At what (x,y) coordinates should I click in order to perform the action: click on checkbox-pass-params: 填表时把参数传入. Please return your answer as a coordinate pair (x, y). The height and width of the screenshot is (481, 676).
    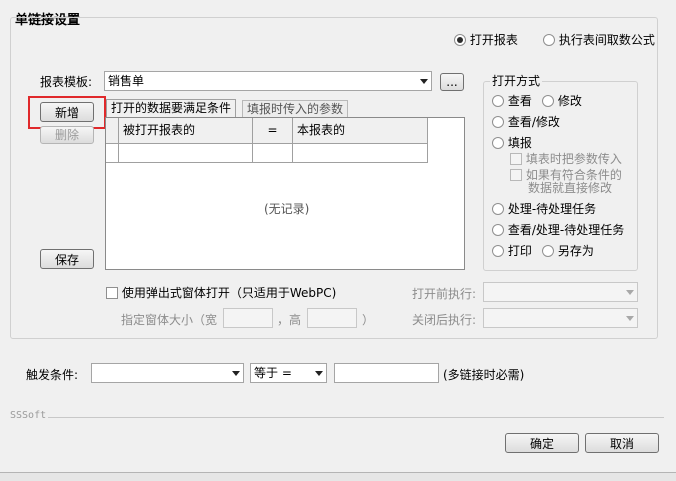
    Looking at the image, I should click on (566, 158).